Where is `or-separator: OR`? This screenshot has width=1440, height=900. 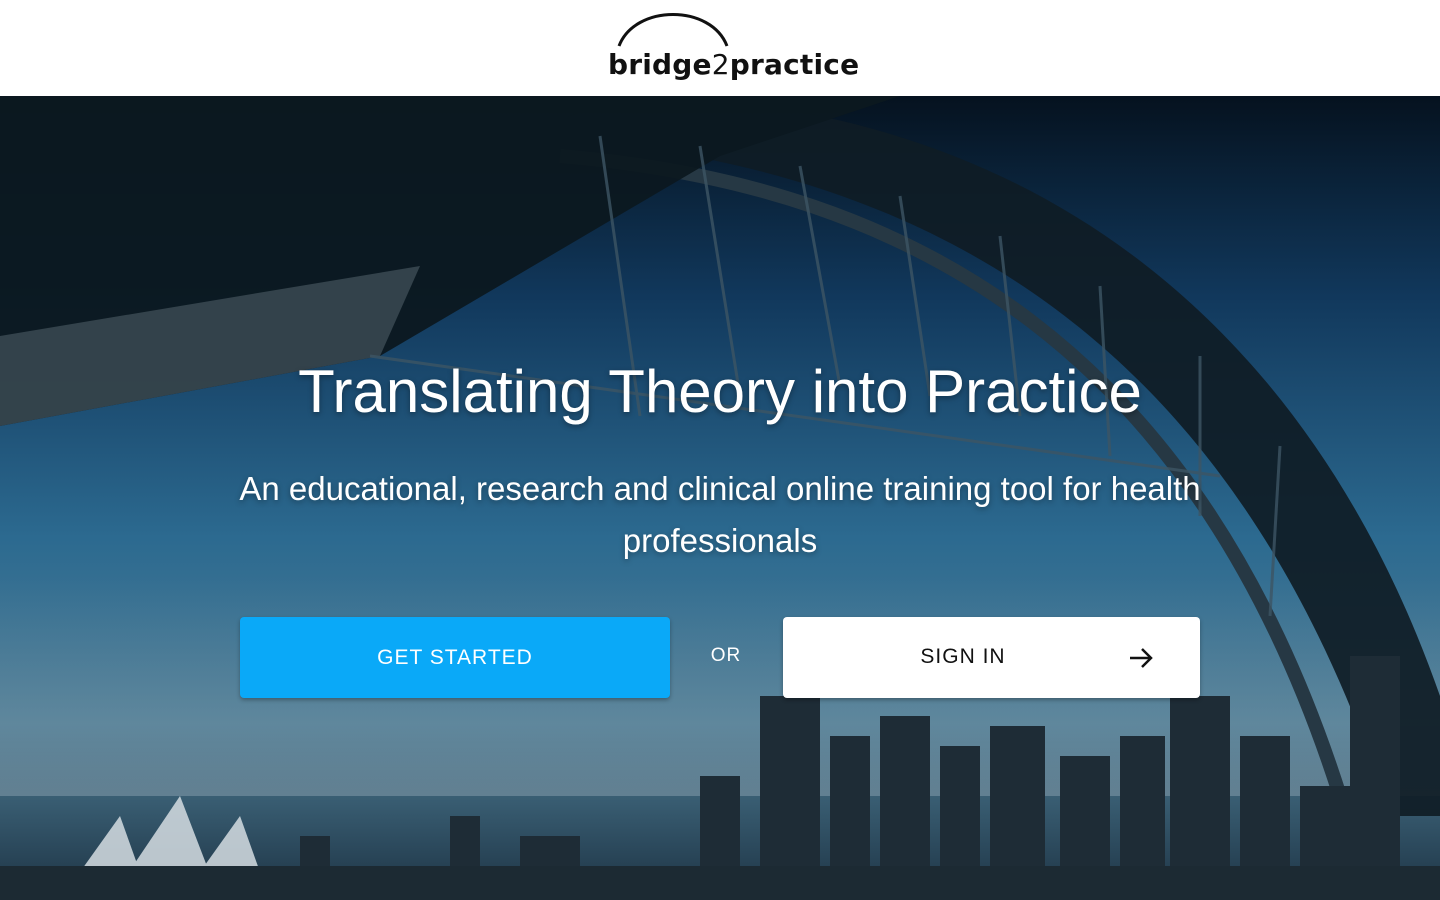
or-separator: OR is located at coordinates (726, 655).